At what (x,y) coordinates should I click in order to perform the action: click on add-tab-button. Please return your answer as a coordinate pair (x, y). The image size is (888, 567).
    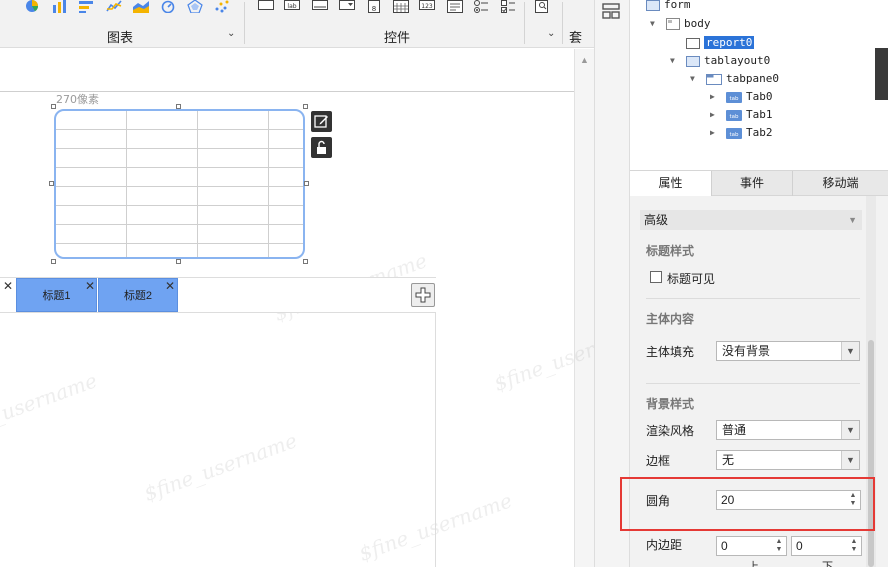
    Looking at the image, I should click on (423, 295).